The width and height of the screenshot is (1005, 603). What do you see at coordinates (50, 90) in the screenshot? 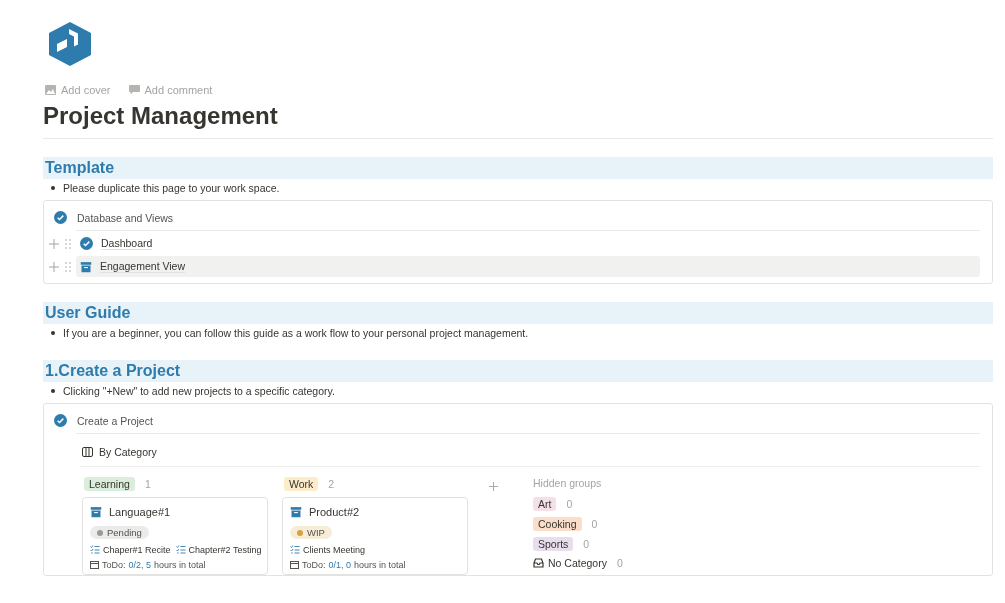
I see `image-icon` at bounding box center [50, 90].